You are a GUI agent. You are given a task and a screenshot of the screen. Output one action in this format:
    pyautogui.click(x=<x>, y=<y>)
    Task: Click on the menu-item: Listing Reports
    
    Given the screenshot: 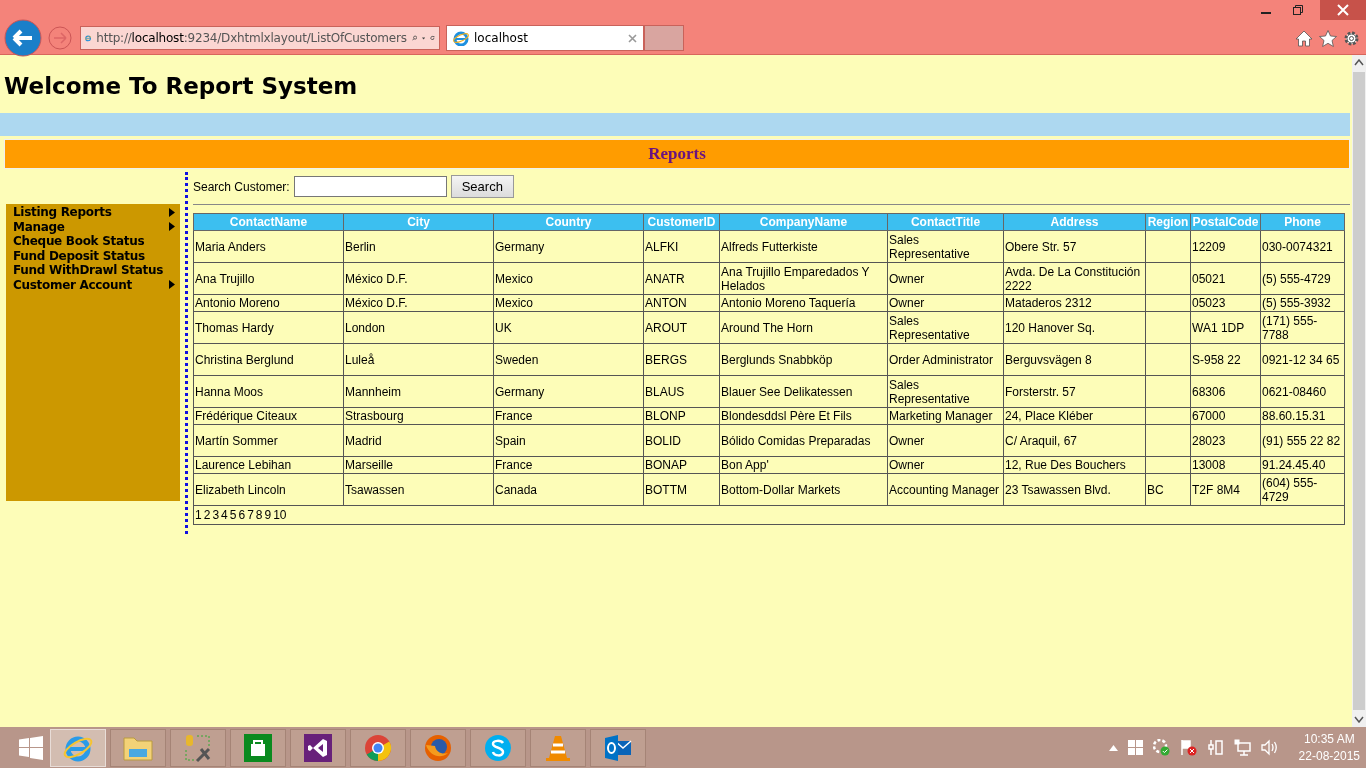 What is the action you would take?
    pyautogui.click(x=94, y=212)
    